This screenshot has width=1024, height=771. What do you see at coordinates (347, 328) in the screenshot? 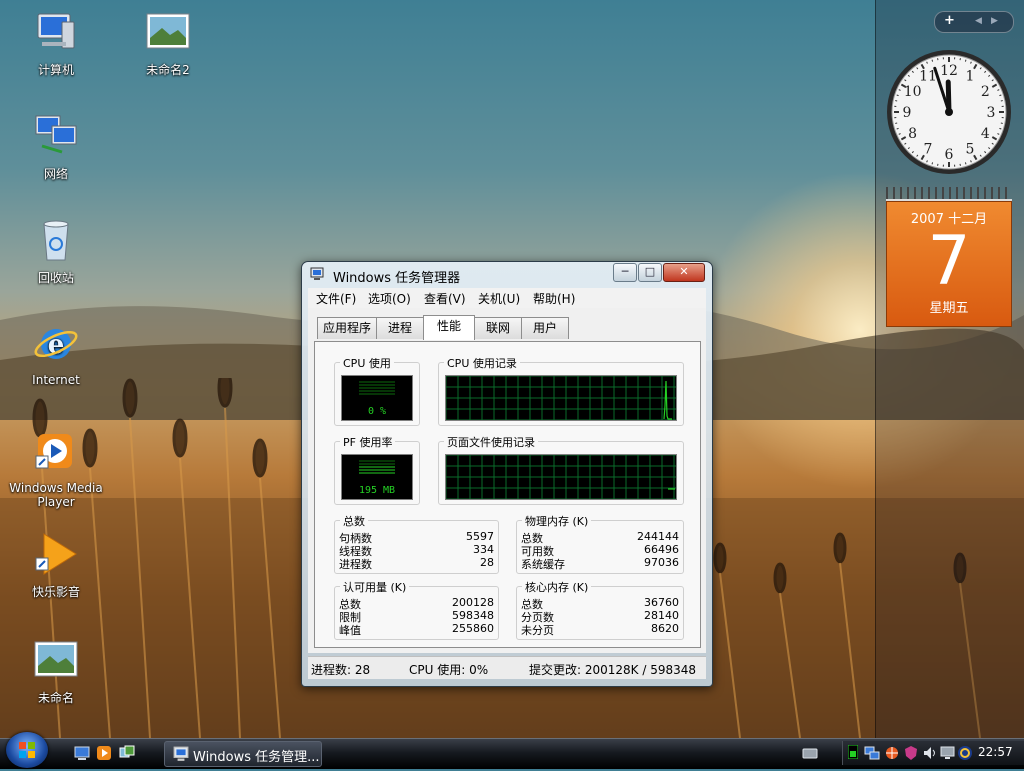
I see `tab-applications: 应用程序` at bounding box center [347, 328].